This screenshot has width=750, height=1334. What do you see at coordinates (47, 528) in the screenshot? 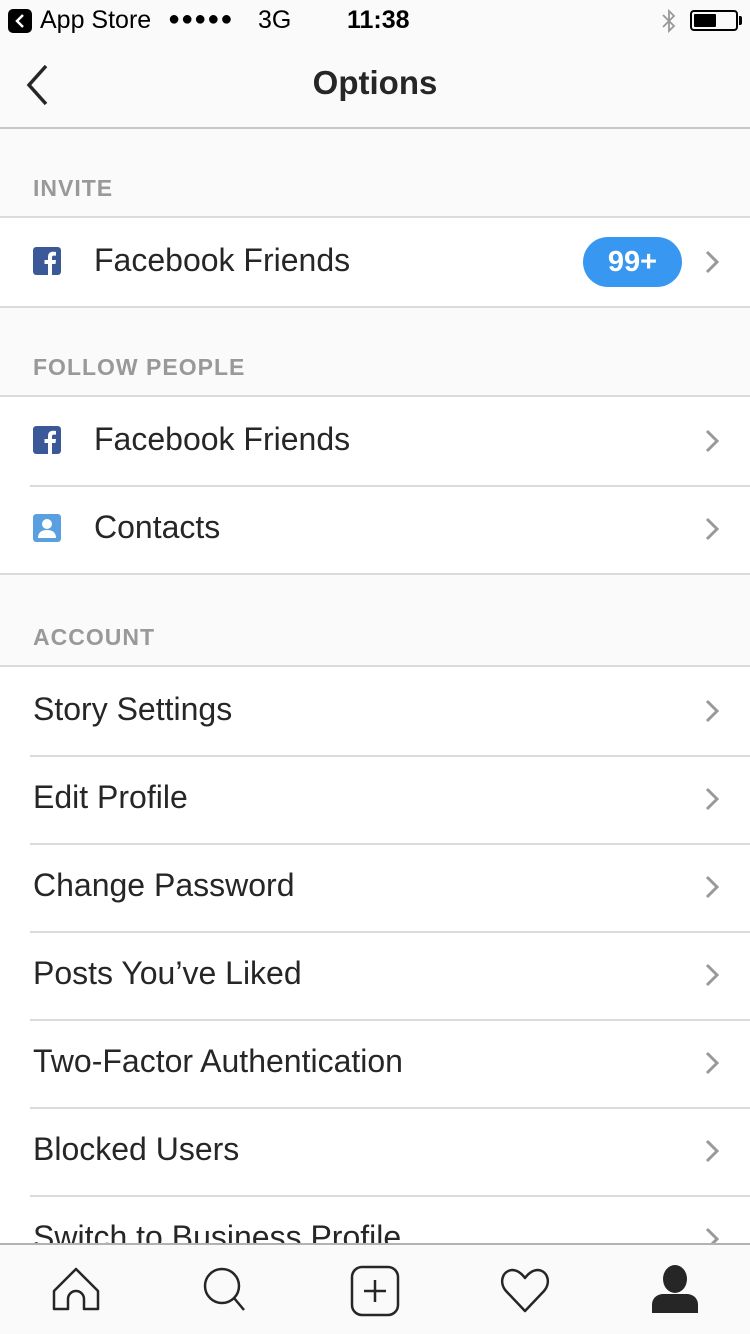
I see `contacts-icon` at bounding box center [47, 528].